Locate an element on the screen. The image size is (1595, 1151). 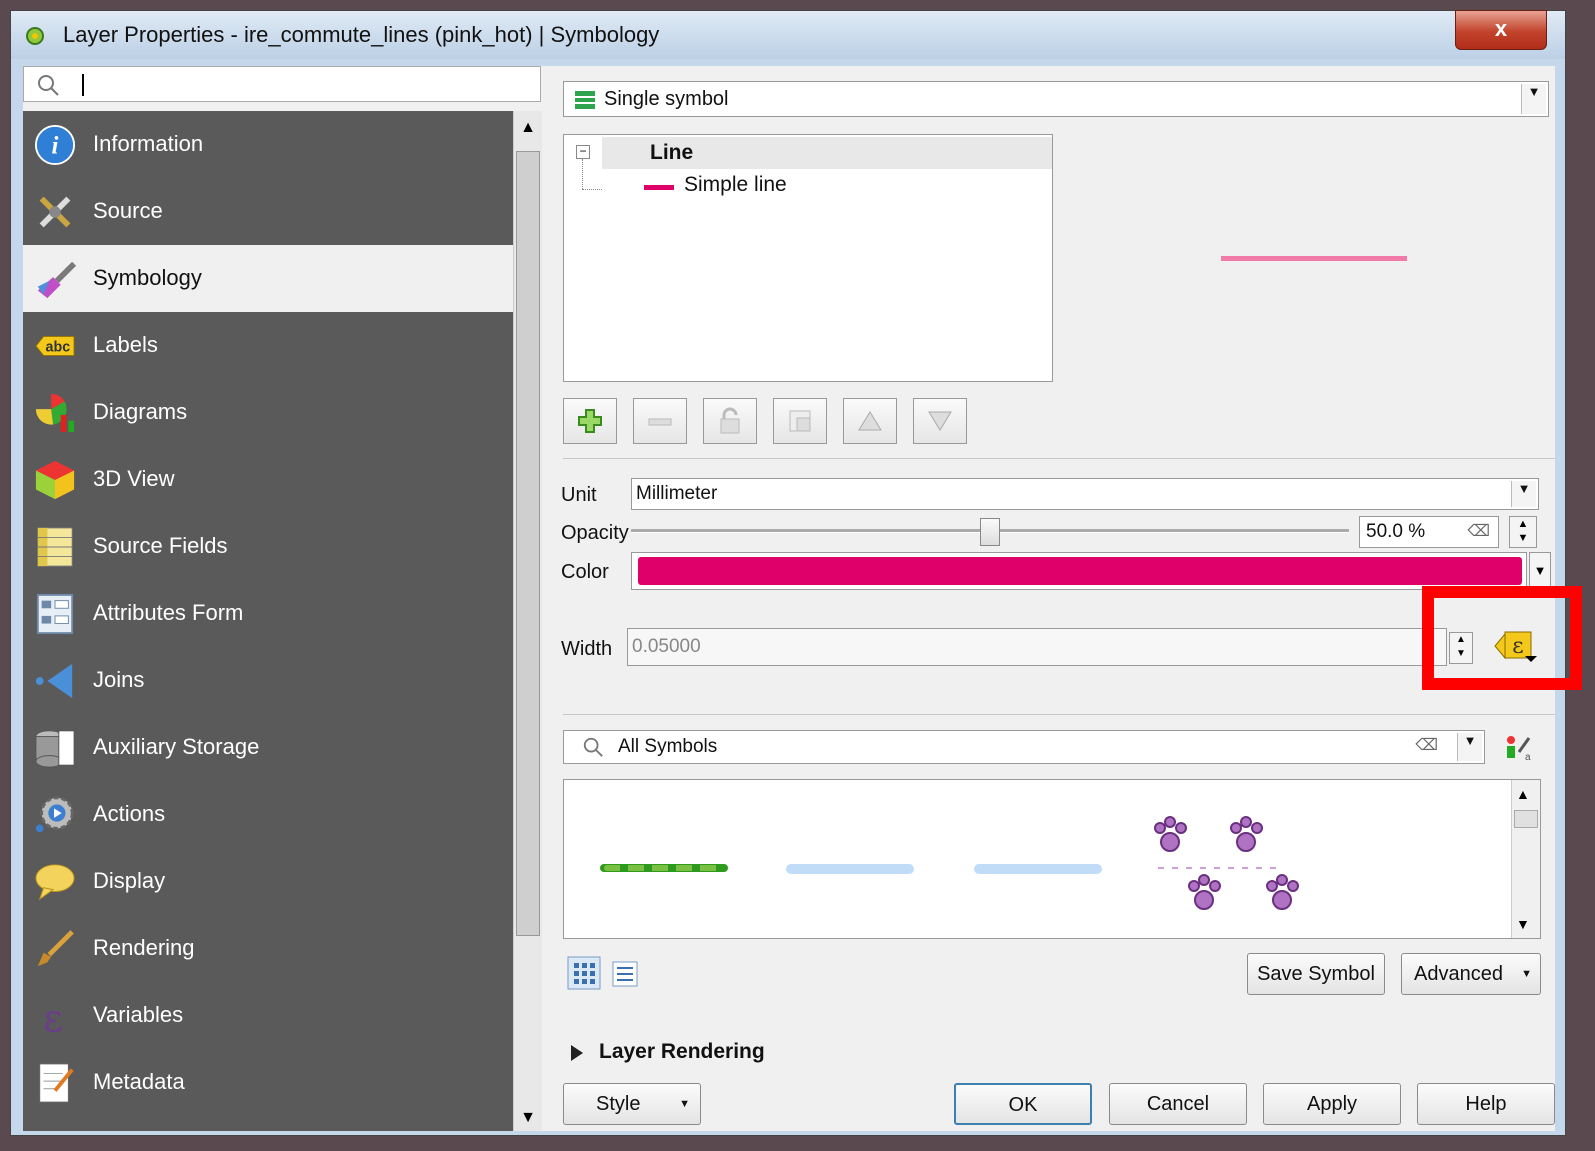
style-manager-icon: a is located at coordinates (1518, 748).